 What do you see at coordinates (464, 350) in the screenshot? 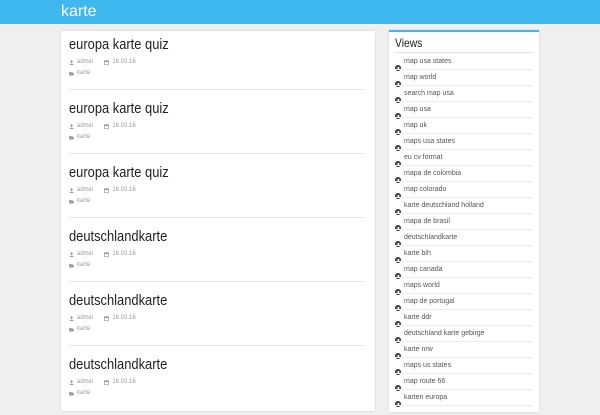
I see `sidebar-view-item: karte nrw` at bounding box center [464, 350].